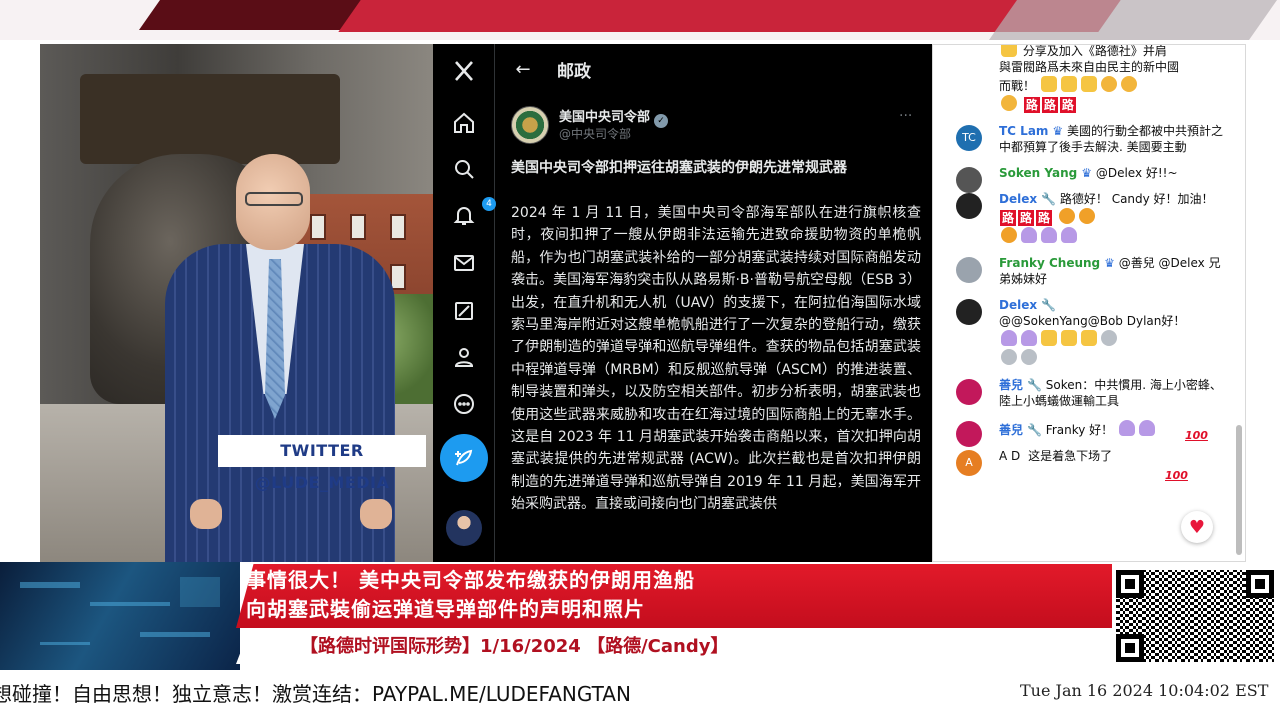 The height and width of the screenshot is (720, 1280). What do you see at coordinates (1023, 131) in the screenshot?
I see `chat-author: TC Lam` at bounding box center [1023, 131].